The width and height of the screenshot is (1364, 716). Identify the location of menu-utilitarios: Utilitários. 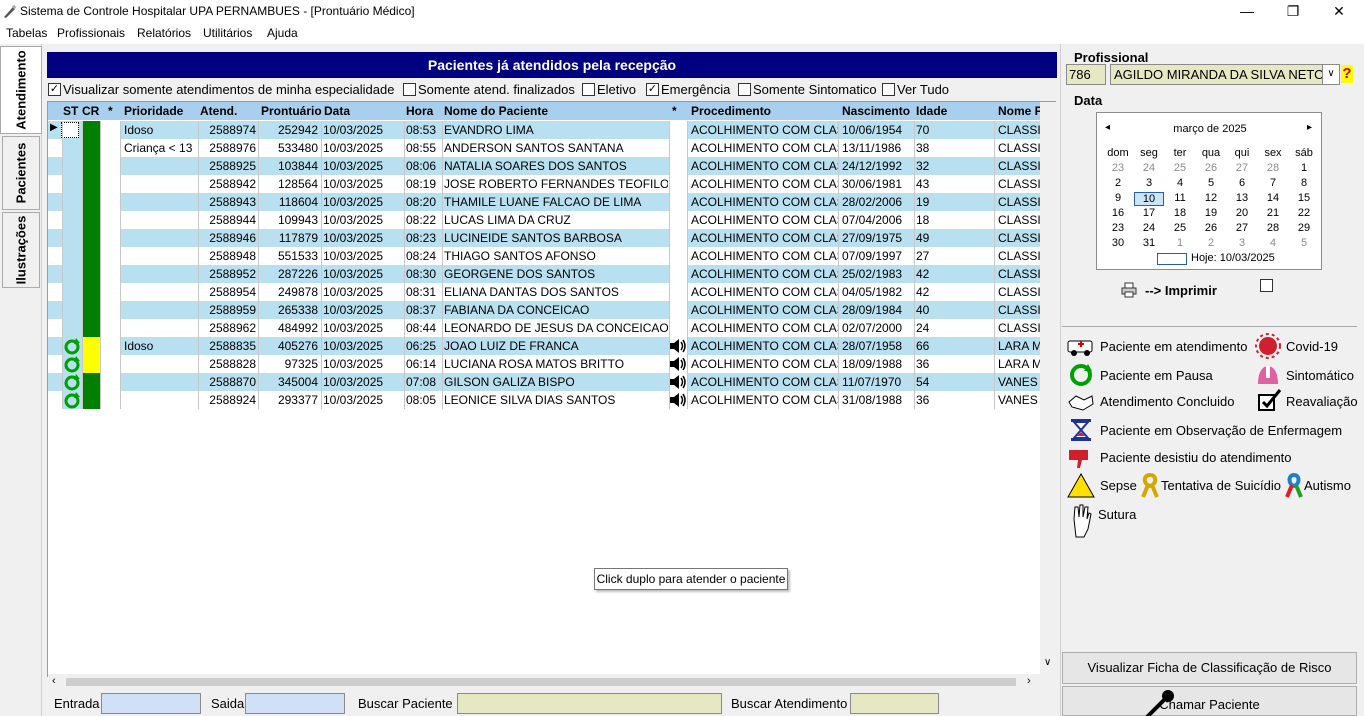
(227, 33).